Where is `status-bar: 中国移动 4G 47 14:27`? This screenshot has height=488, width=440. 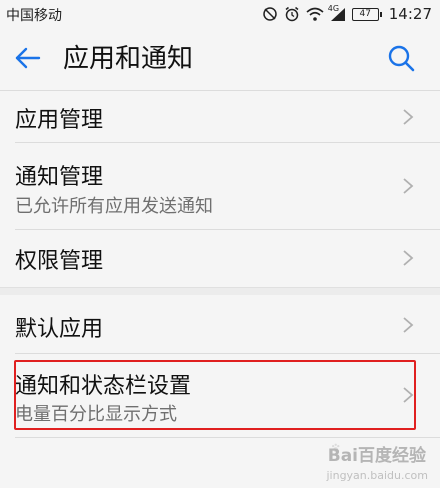 status-bar: 中国移动 4G 47 14:27 is located at coordinates (220, 14).